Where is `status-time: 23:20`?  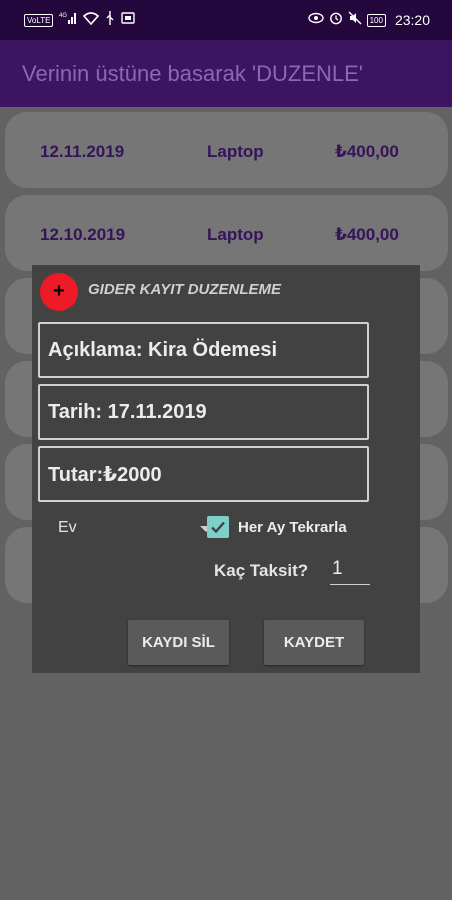 status-time: 23:20 is located at coordinates (412, 20).